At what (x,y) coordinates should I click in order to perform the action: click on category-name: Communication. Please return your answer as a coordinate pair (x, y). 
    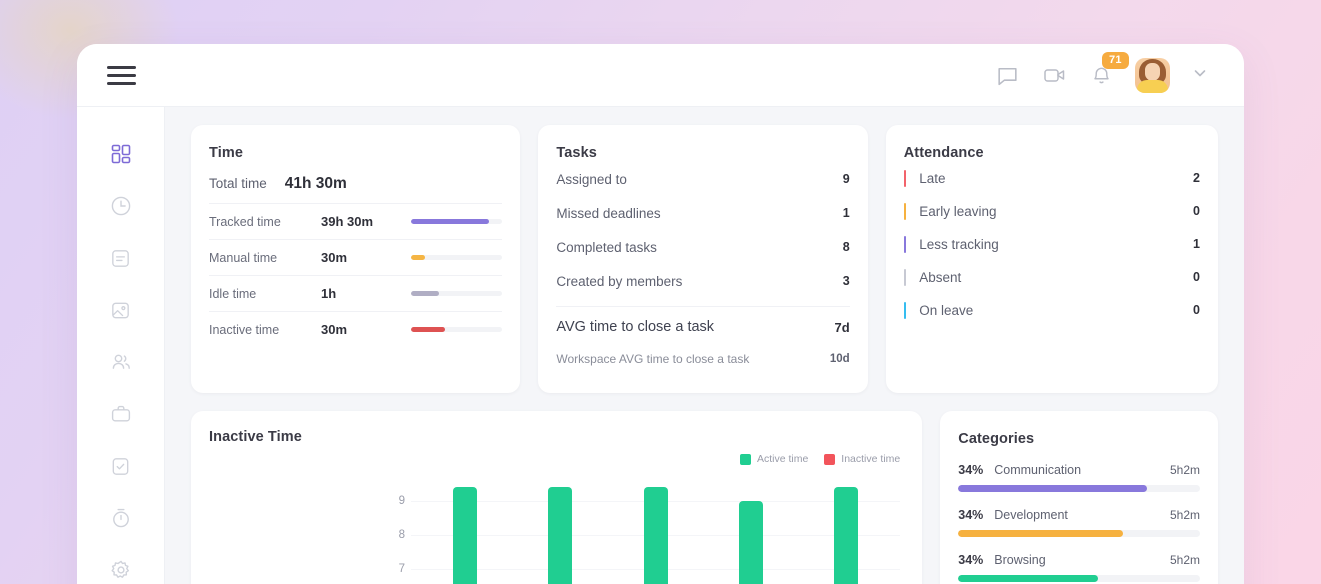
    Looking at the image, I should click on (1038, 470).